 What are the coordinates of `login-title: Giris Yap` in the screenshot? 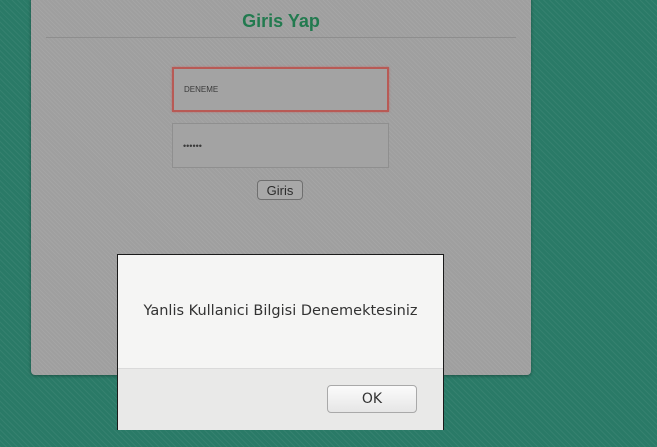 It's located at (281, 21).